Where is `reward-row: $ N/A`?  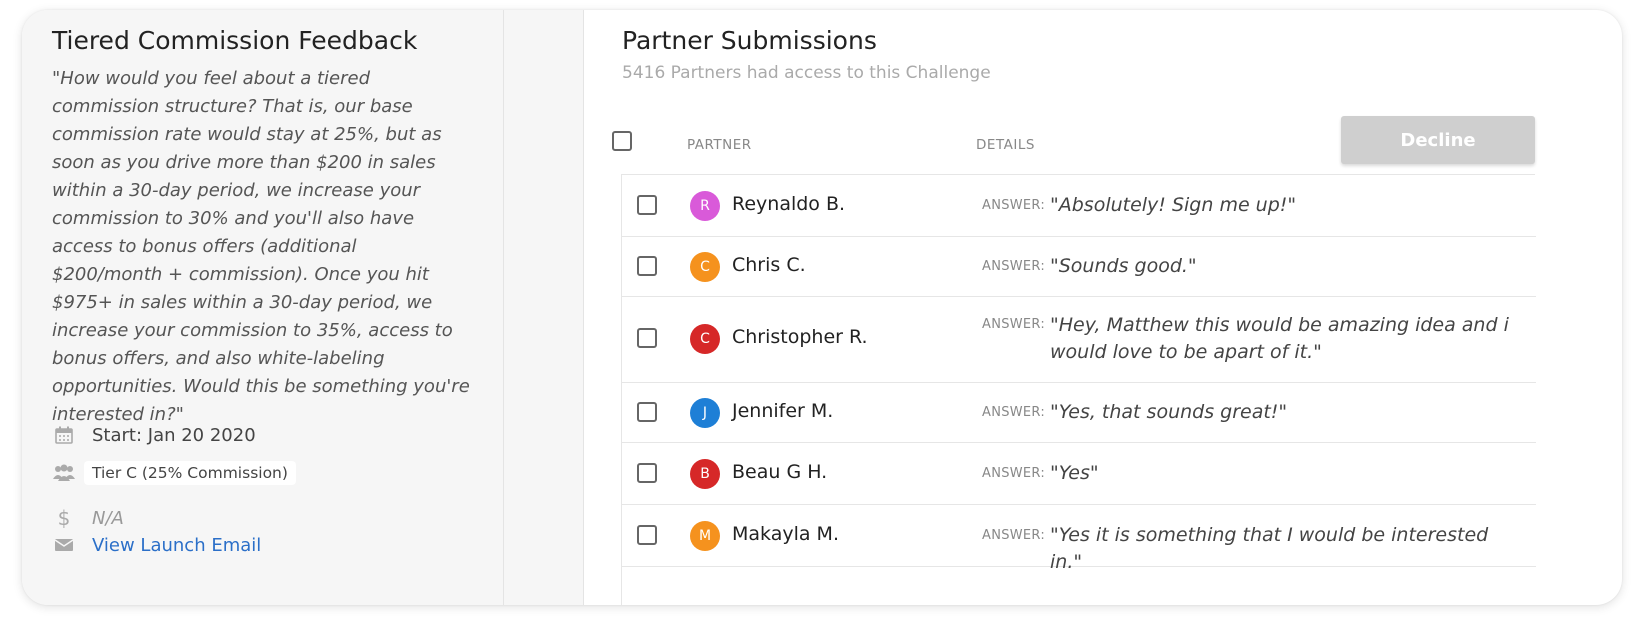
reward-row: $ N/A is located at coordinates (88, 518).